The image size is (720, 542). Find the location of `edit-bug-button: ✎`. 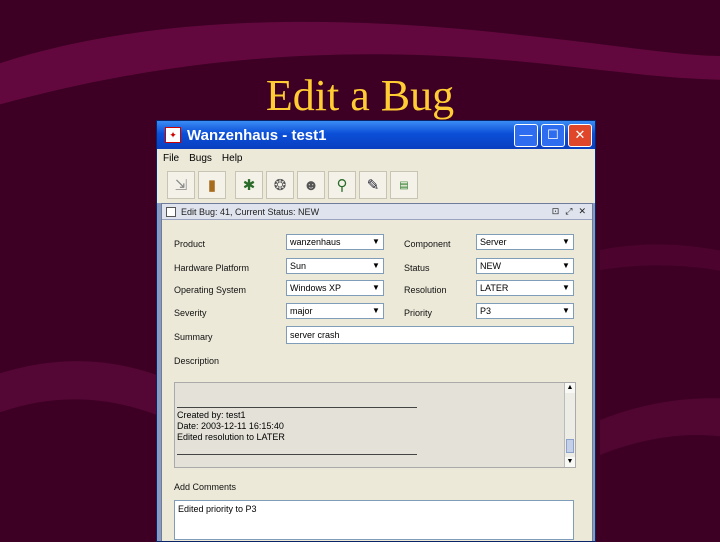

edit-bug-button: ✎ is located at coordinates (373, 185).